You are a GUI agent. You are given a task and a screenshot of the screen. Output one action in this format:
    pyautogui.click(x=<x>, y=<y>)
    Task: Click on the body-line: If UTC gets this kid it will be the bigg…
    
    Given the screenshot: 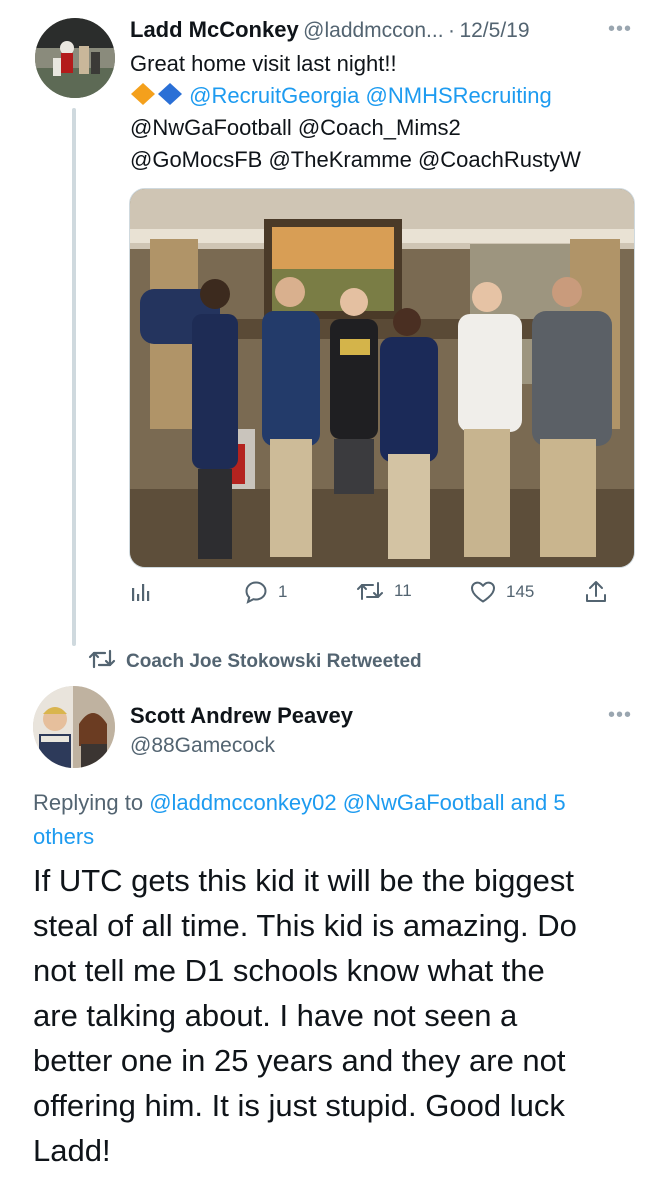 What is the action you would take?
    pyautogui.click(x=304, y=880)
    